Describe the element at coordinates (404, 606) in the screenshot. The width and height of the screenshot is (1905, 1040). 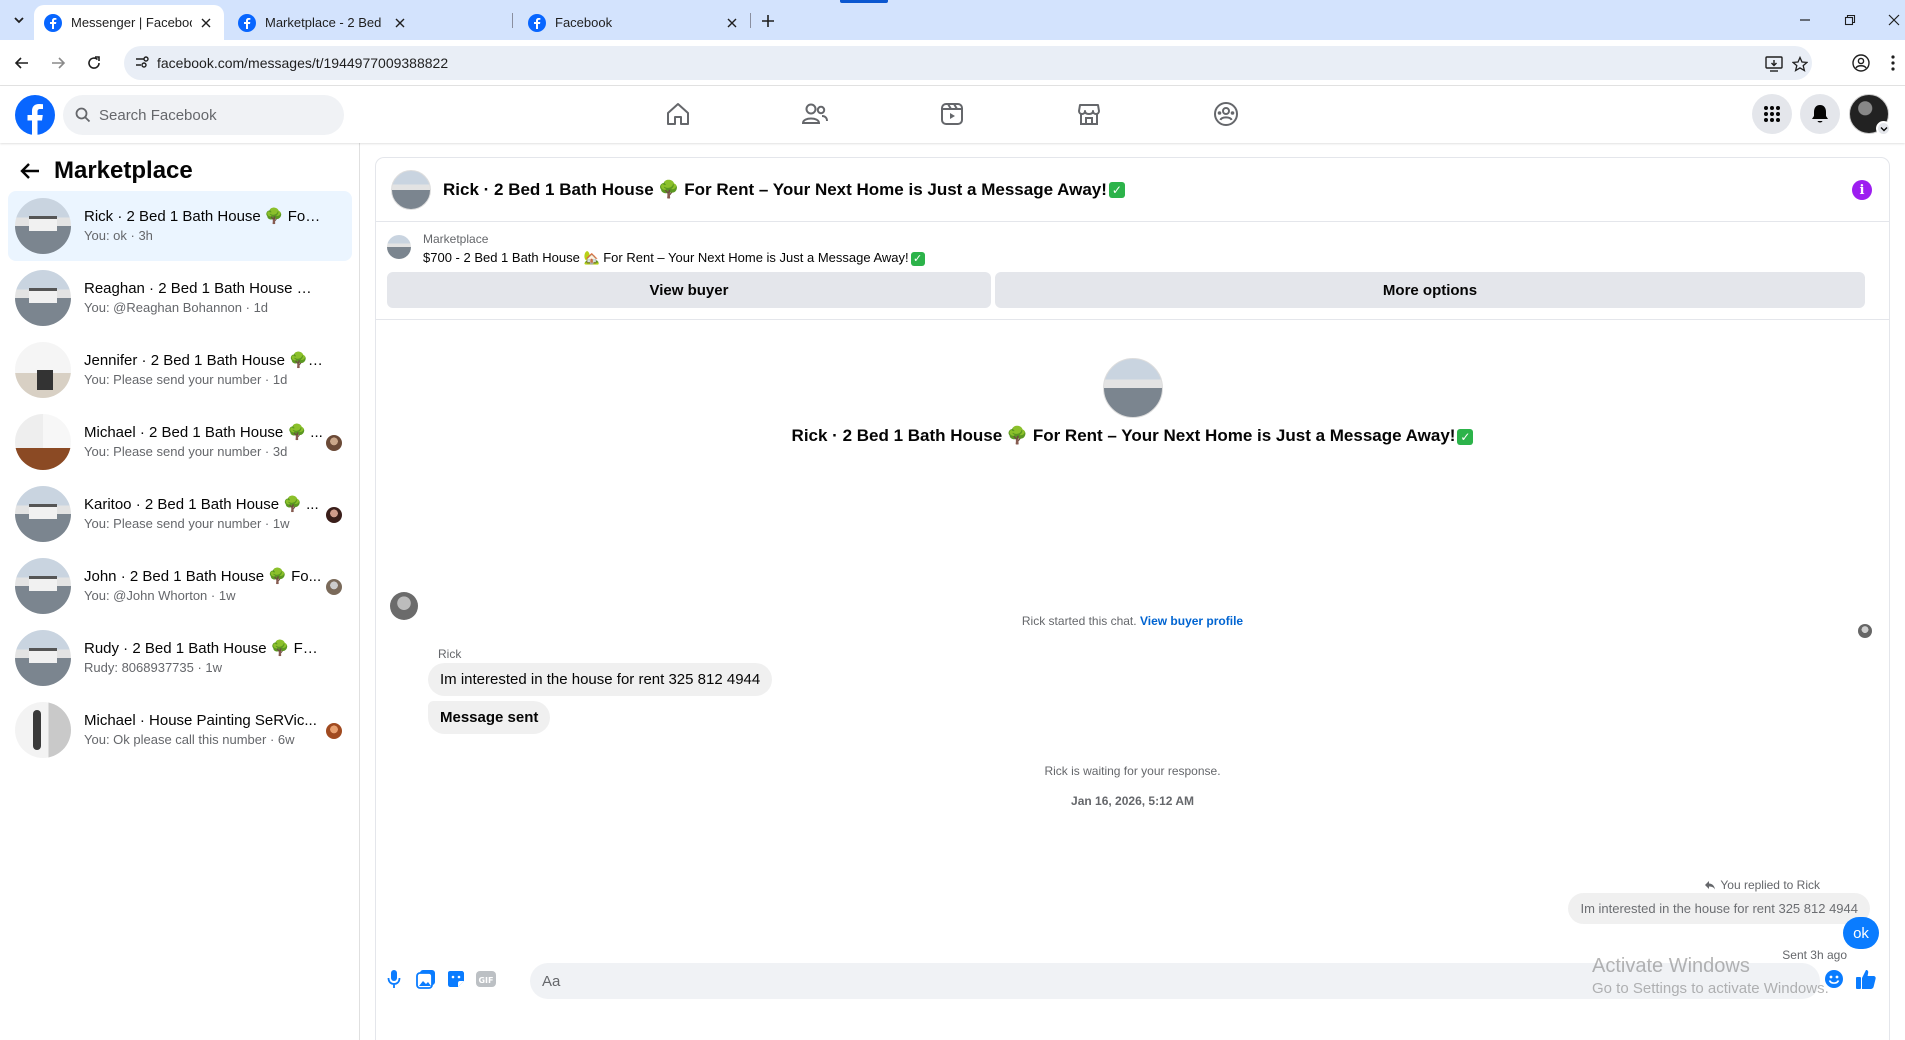
I see `sender-avatar` at that location.